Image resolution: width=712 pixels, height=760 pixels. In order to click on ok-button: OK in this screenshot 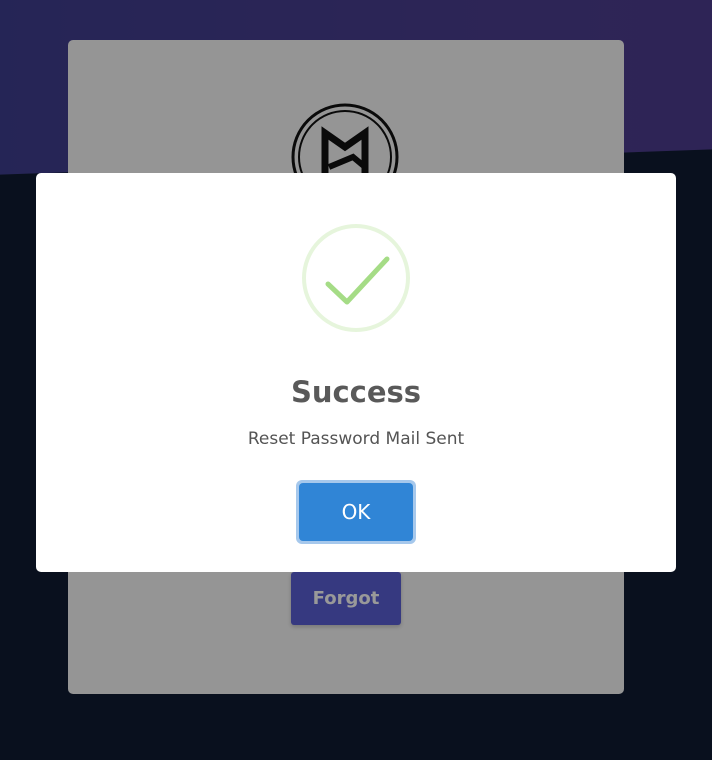, I will do `click(356, 512)`.